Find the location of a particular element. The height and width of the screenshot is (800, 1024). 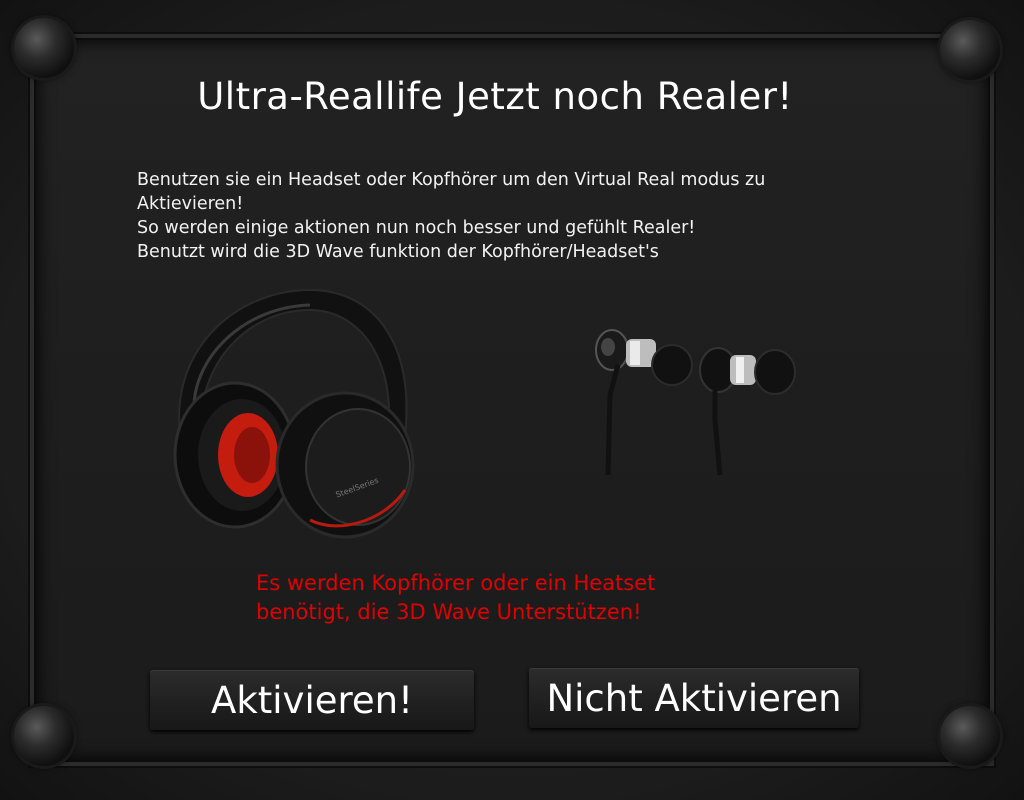

deactivate-button: Nicht Aktivieren is located at coordinates (694, 698).